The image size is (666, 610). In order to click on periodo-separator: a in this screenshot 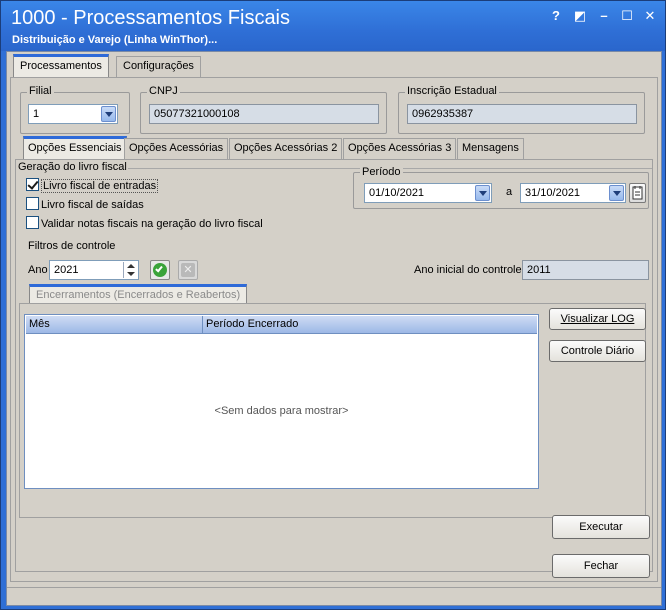, I will do `click(509, 192)`.